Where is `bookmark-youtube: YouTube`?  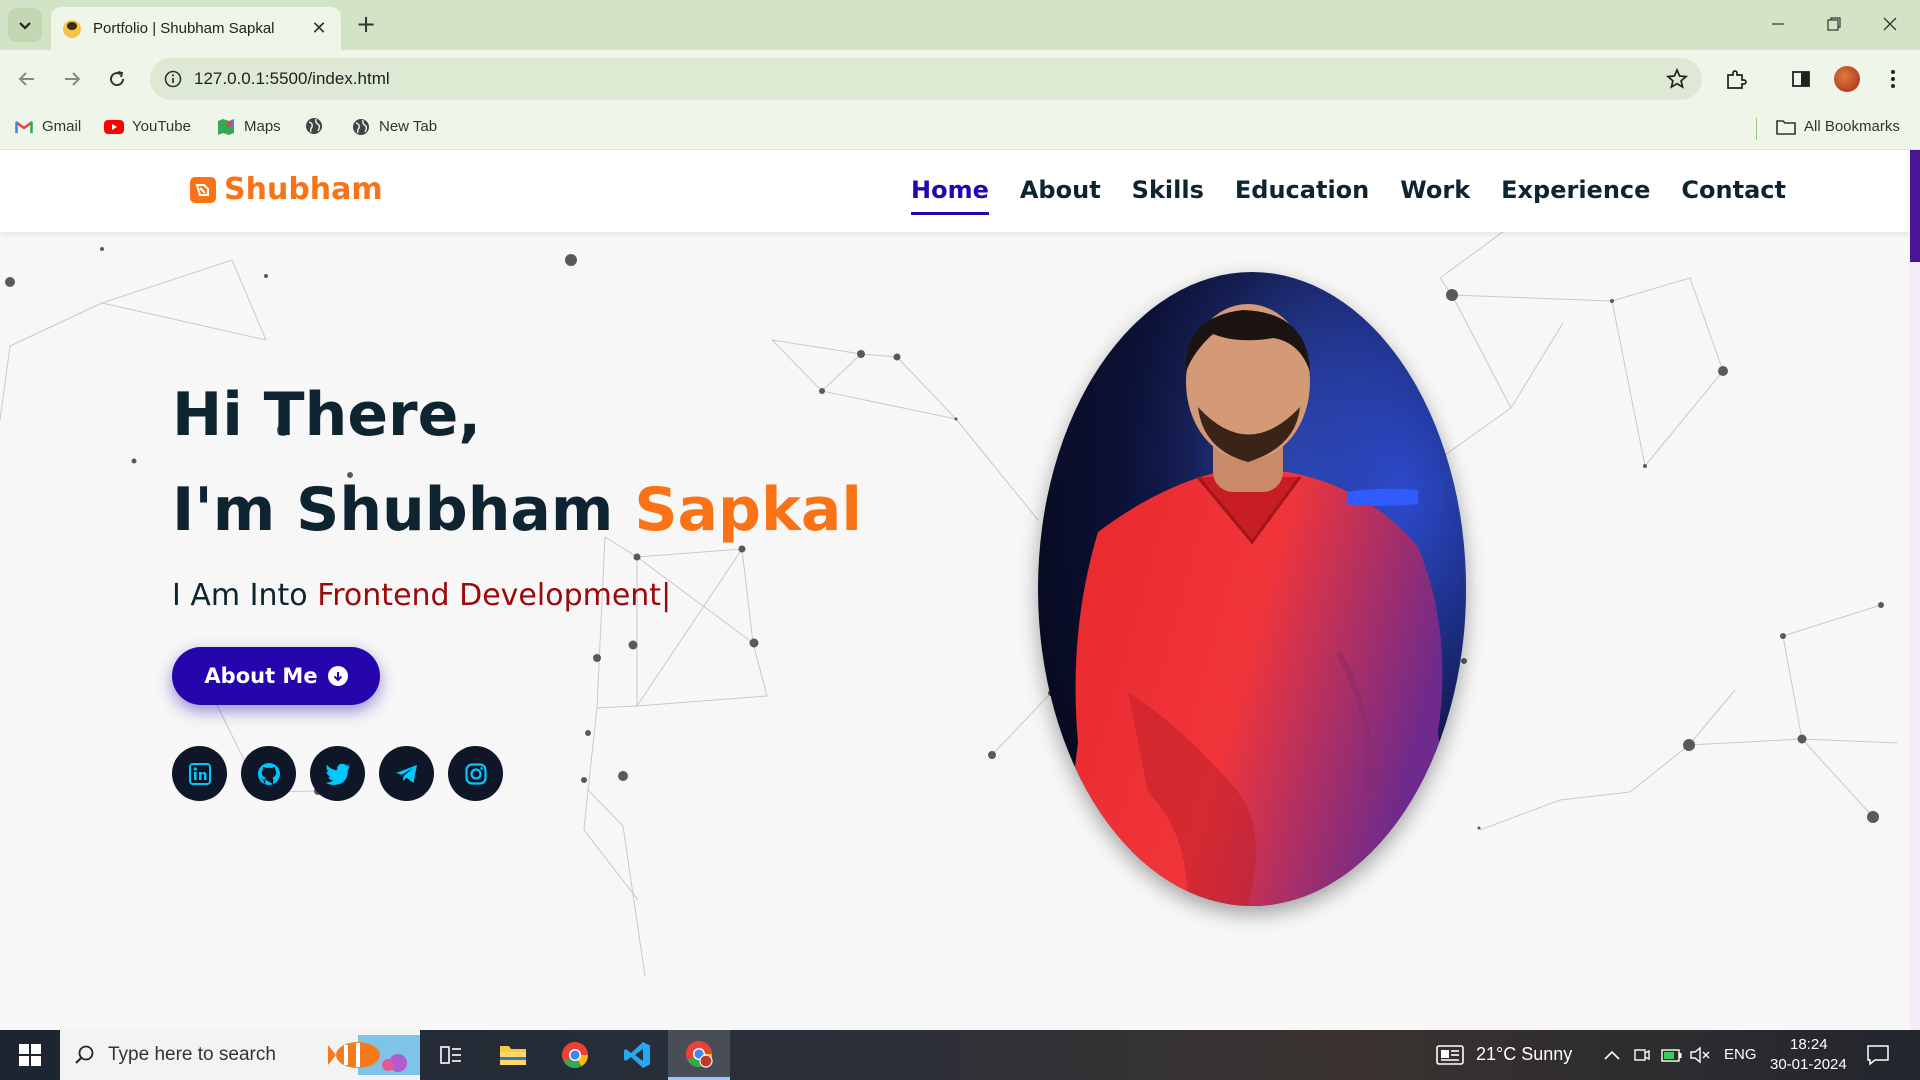 bookmark-youtube: YouTube is located at coordinates (147, 126).